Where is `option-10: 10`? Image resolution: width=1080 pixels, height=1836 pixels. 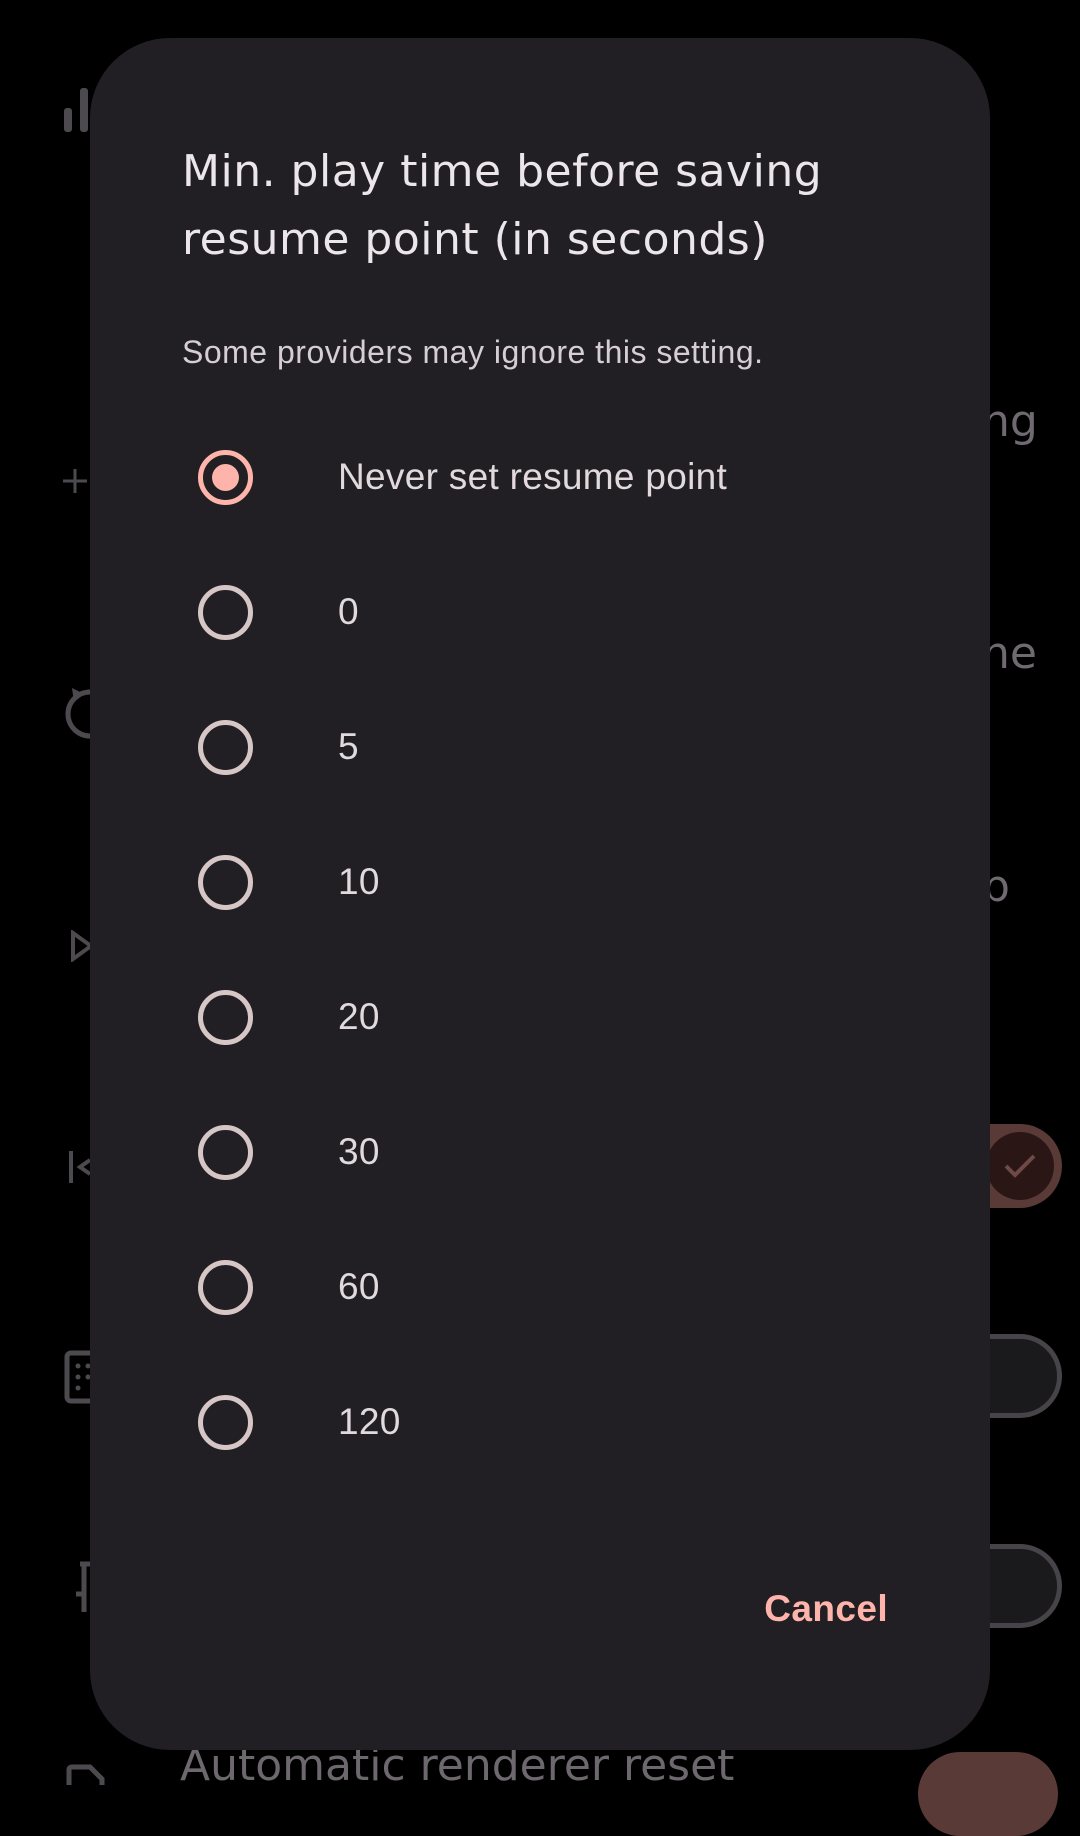 option-10: 10 is located at coordinates (540, 882).